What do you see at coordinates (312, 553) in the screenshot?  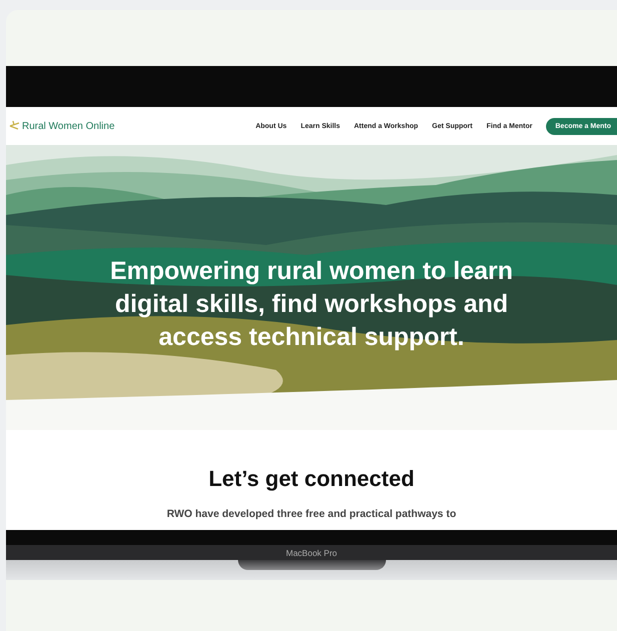 I see `laptop-label: MacBook Pro` at bounding box center [312, 553].